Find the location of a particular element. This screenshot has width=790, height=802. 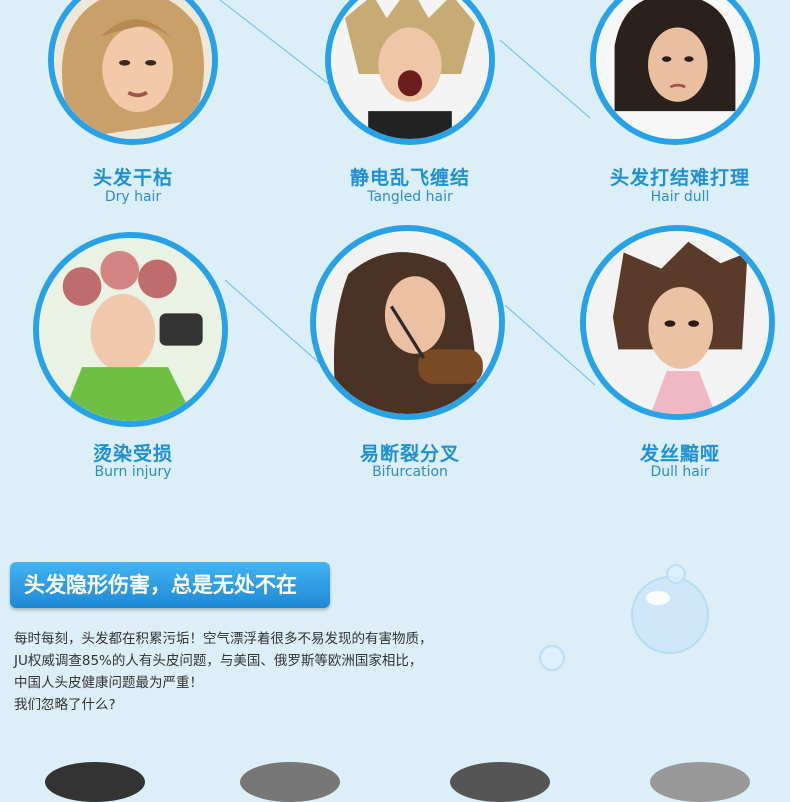

description-line-4: 我们忽略了什么? is located at coordinates (65, 705).